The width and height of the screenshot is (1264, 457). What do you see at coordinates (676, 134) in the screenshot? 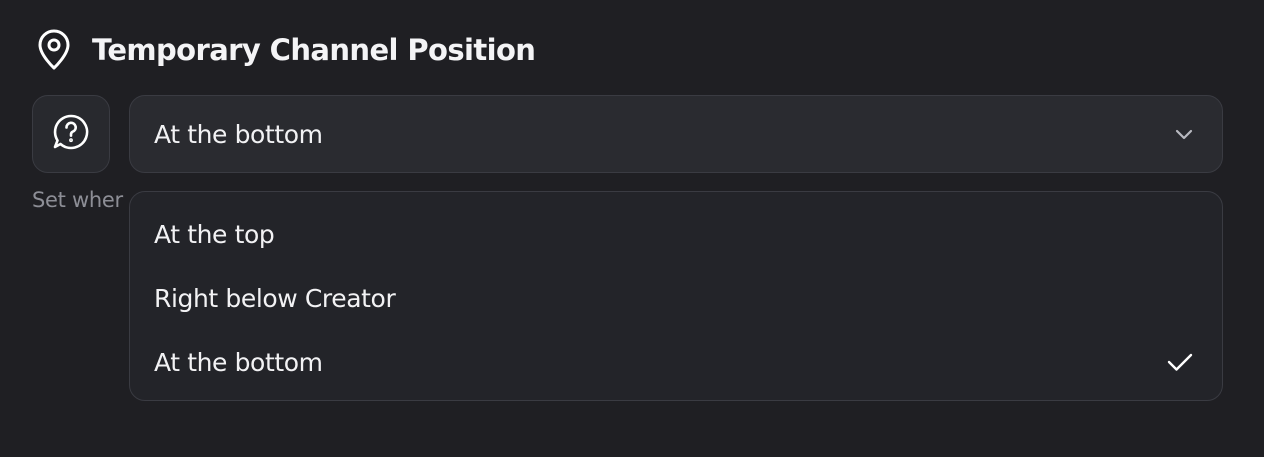
I see `position-select: At the bottom` at bounding box center [676, 134].